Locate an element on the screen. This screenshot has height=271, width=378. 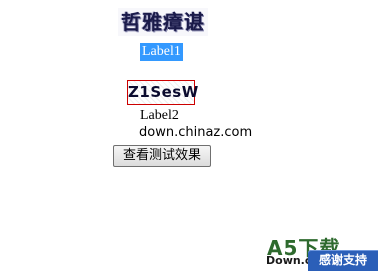
captcha-image-alphanumeric: Z1SesW is located at coordinates (162, 92).